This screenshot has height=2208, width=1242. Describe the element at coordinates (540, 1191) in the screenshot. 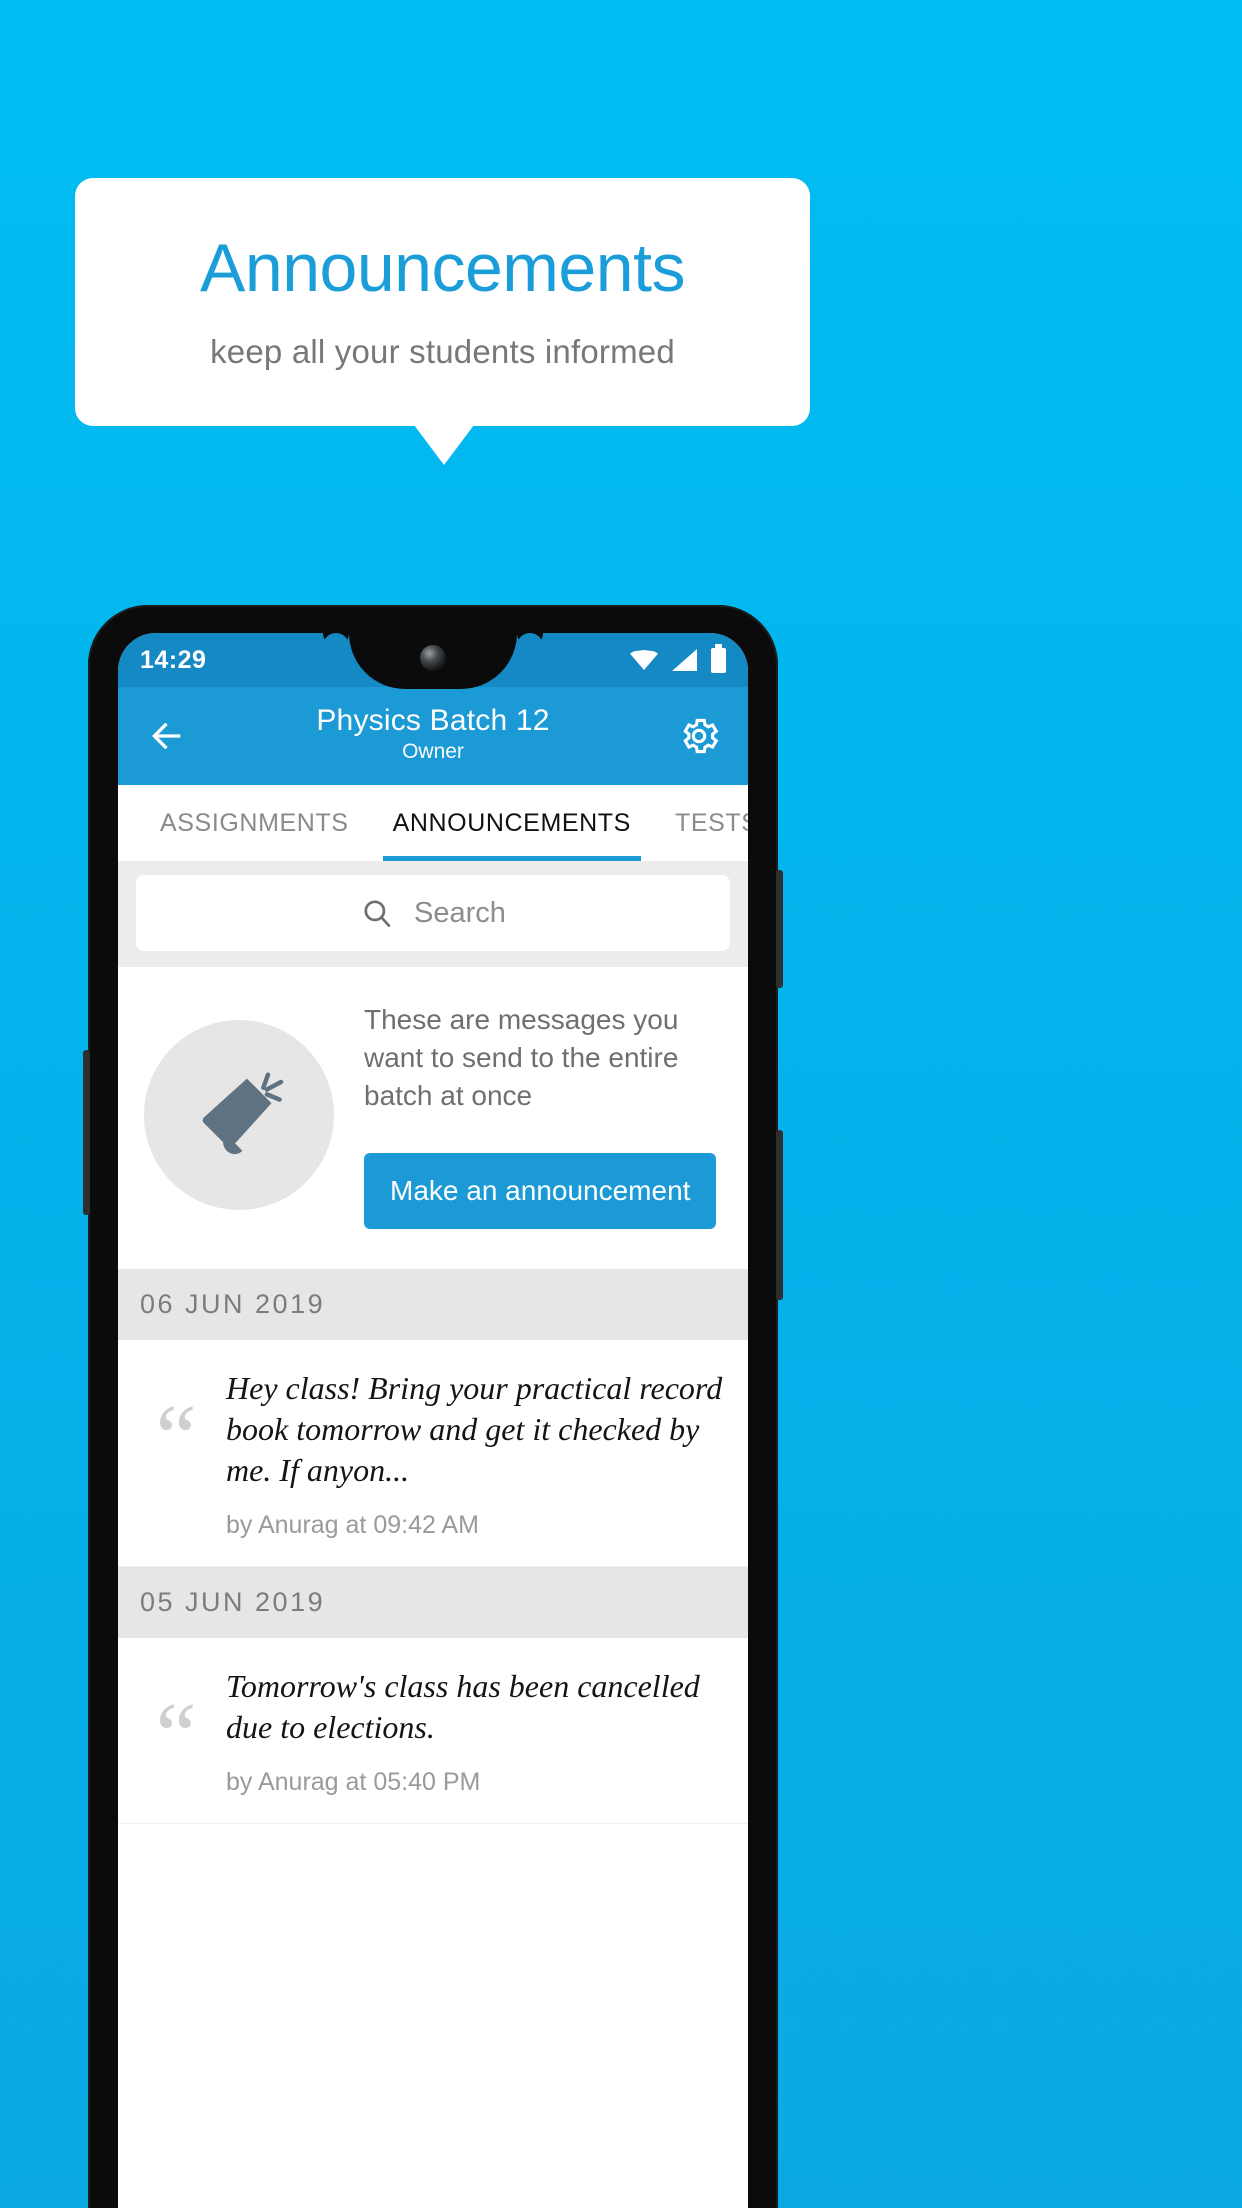

I see `make-announcement-button: Make an announcement` at that location.